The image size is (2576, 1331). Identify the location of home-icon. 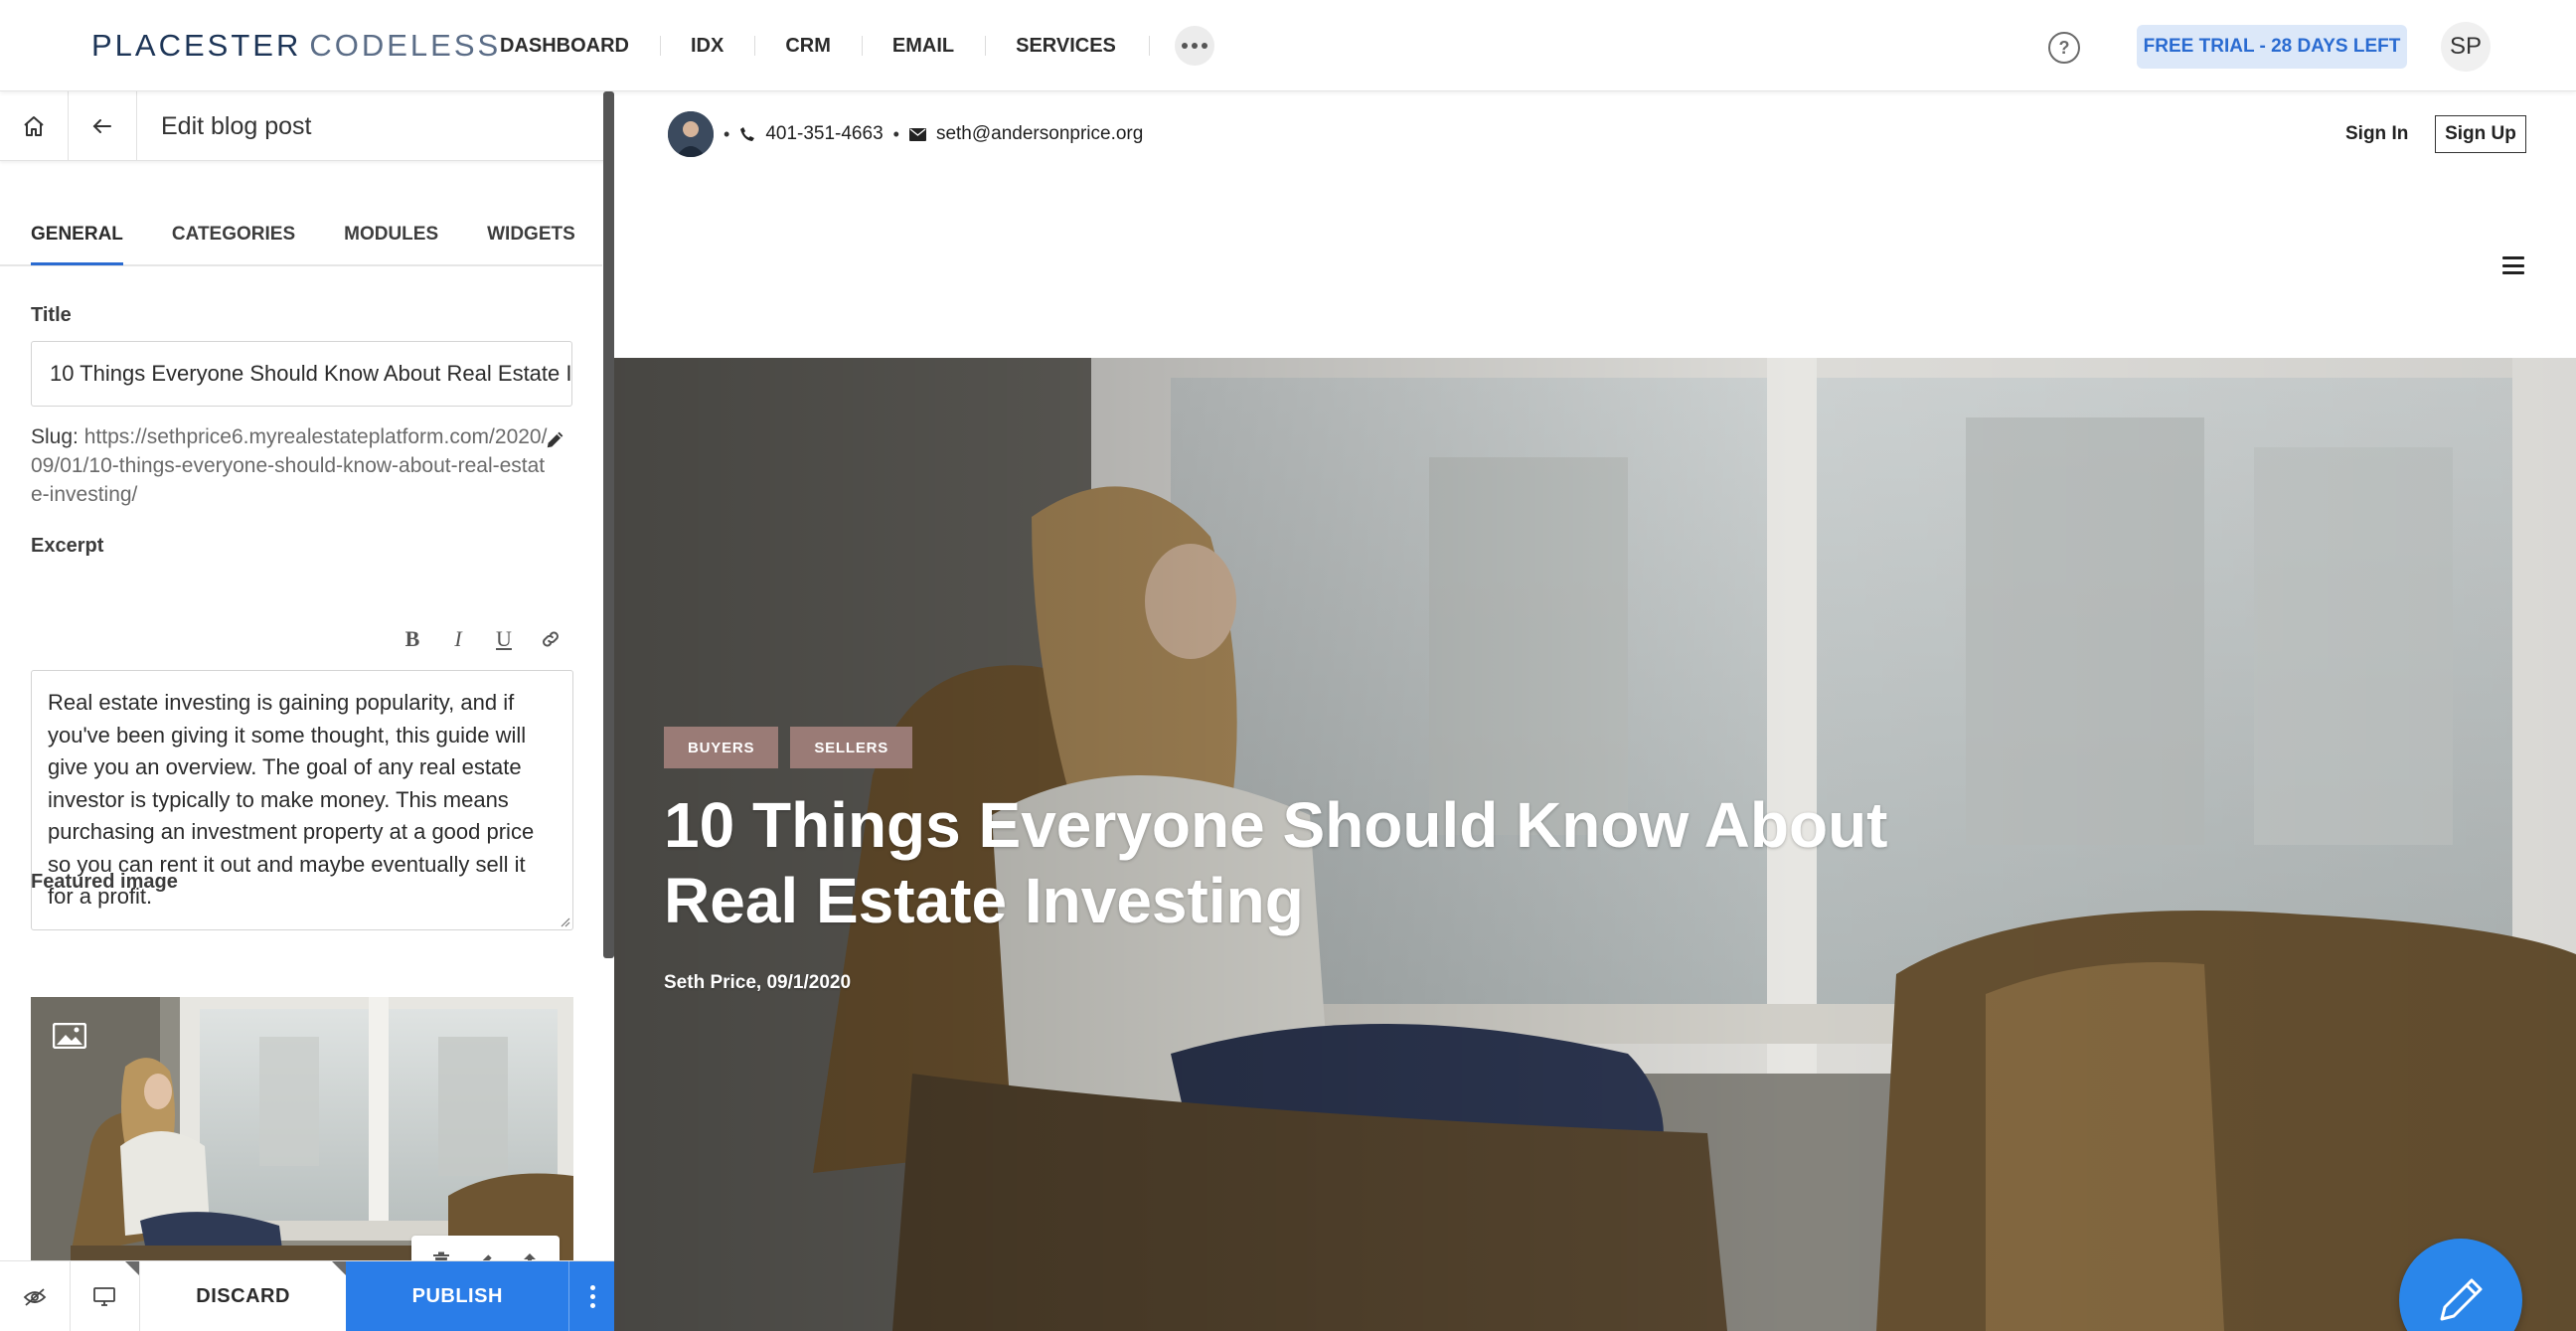
(34, 126).